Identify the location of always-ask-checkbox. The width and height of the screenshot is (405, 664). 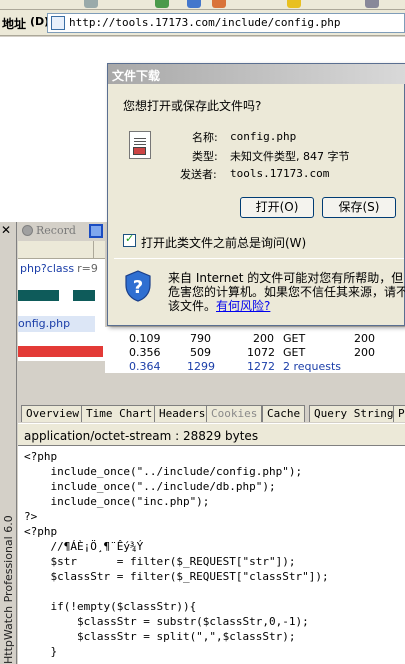
(129, 239).